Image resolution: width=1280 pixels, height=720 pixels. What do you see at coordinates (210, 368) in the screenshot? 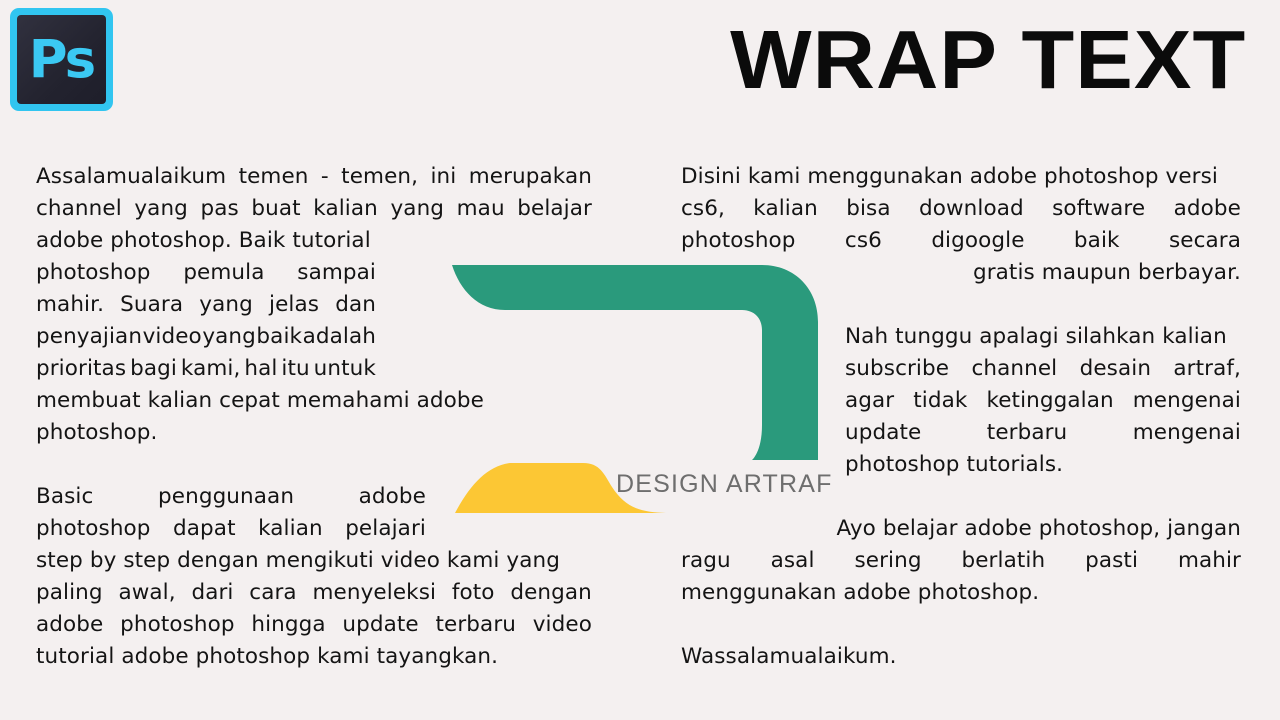
I see `word: kami,` at bounding box center [210, 368].